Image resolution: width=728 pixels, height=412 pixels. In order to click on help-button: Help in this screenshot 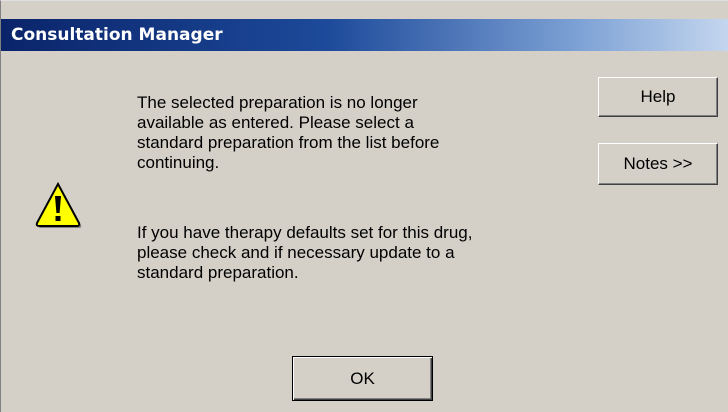, I will do `click(658, 97)`.